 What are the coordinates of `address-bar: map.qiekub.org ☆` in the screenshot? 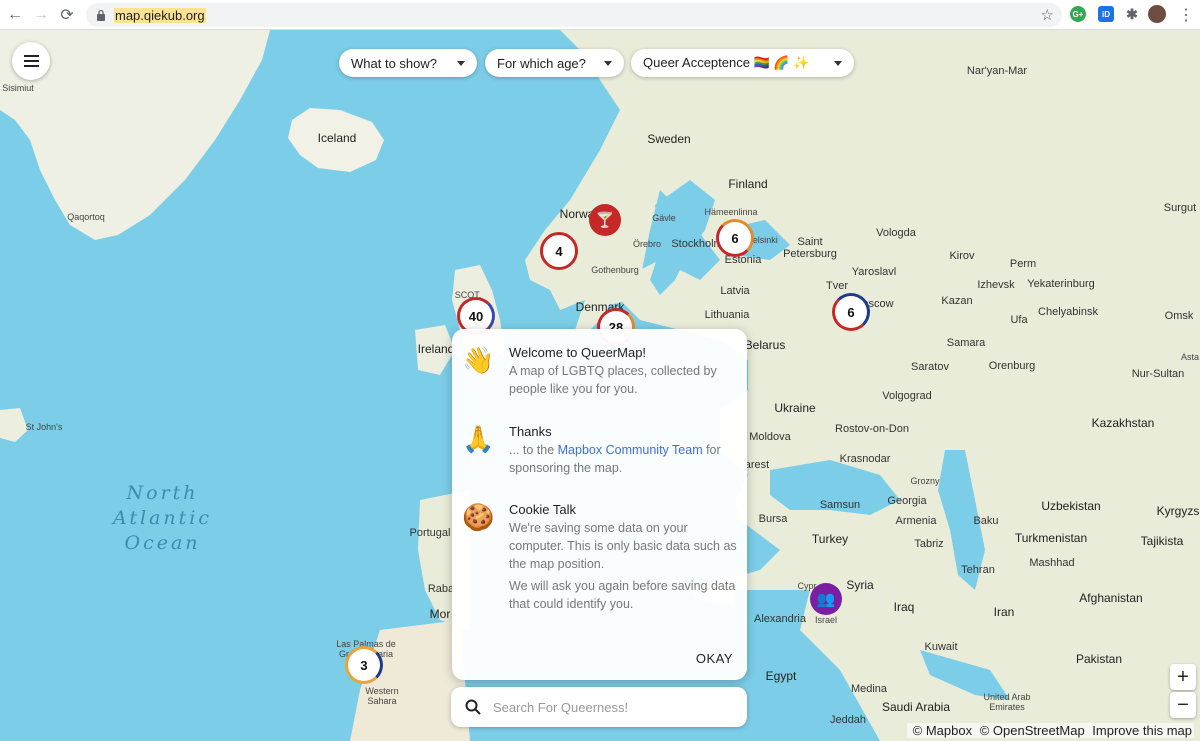 It's located at (574, 15).